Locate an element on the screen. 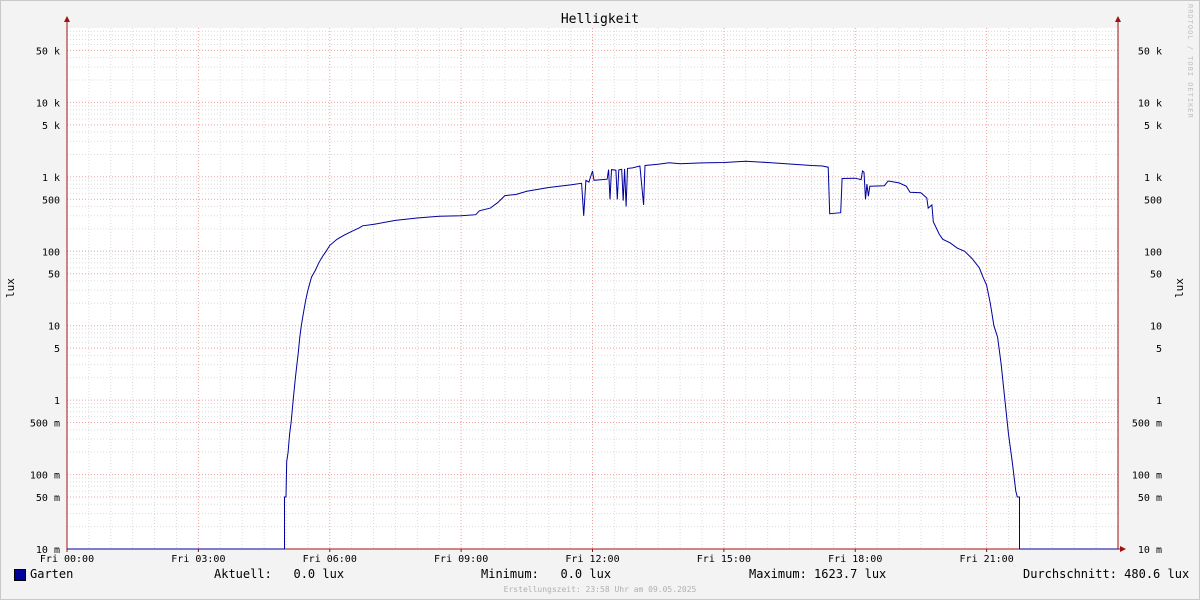 The height and width of the screenshot is (600, 1200). x-tick-label: Fri 03:00 is located at coordinates (198, 559).